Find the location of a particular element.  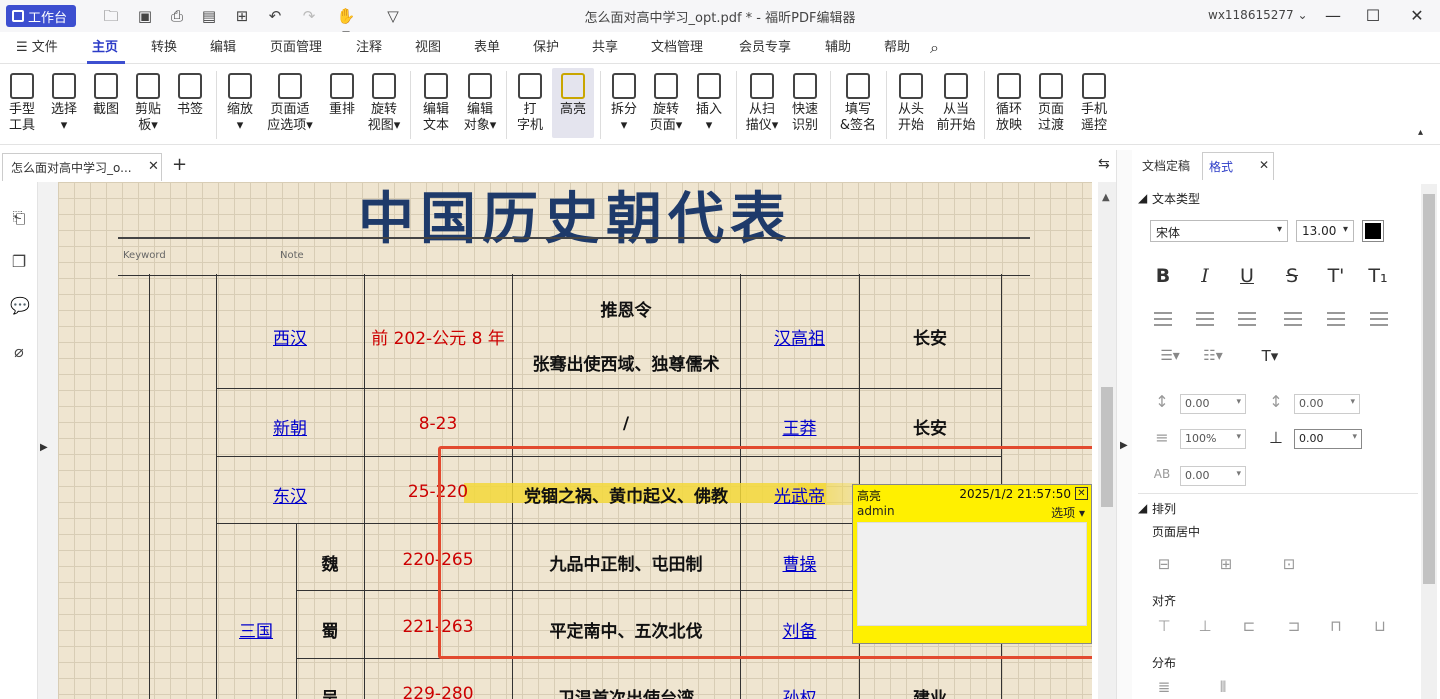

emperor-cell: 汉高祖 is located at coordinates (799, 336).